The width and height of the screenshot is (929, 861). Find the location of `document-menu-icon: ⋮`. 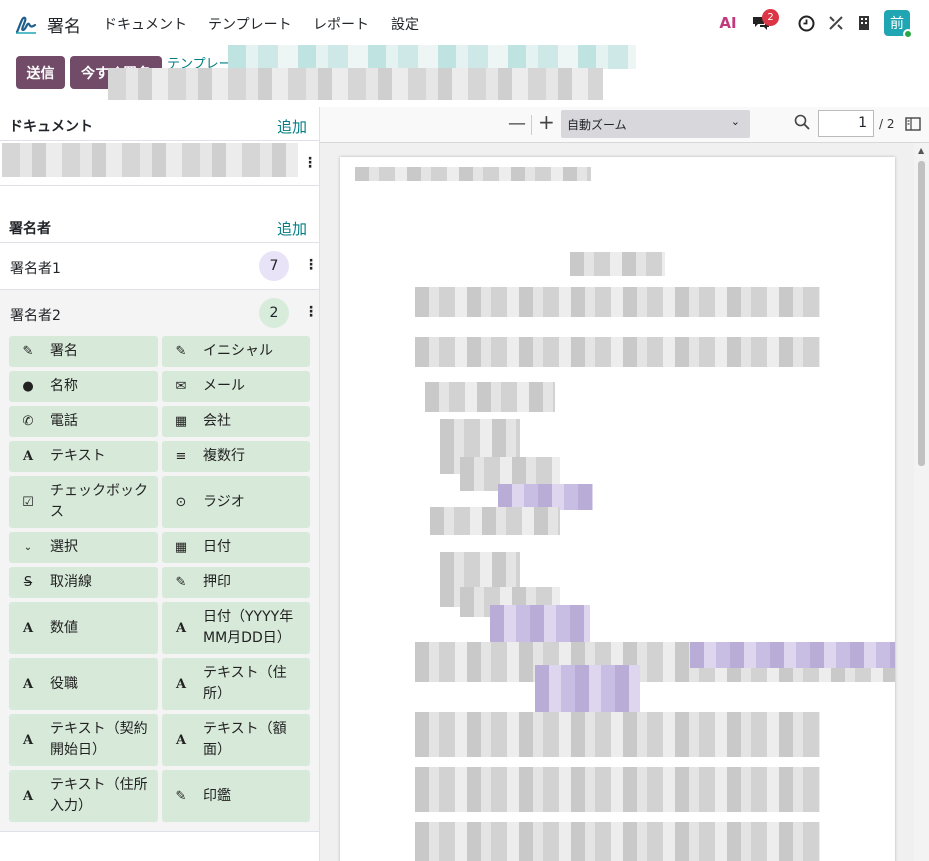

document-menu-icon: ⋮ is located at coordinates (310, 163).